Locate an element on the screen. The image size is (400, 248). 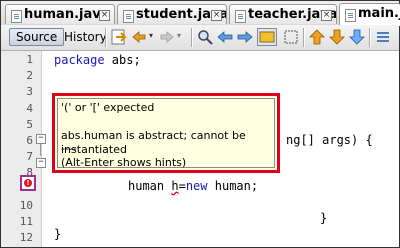
fold-line is located at coordinates (40, 150).